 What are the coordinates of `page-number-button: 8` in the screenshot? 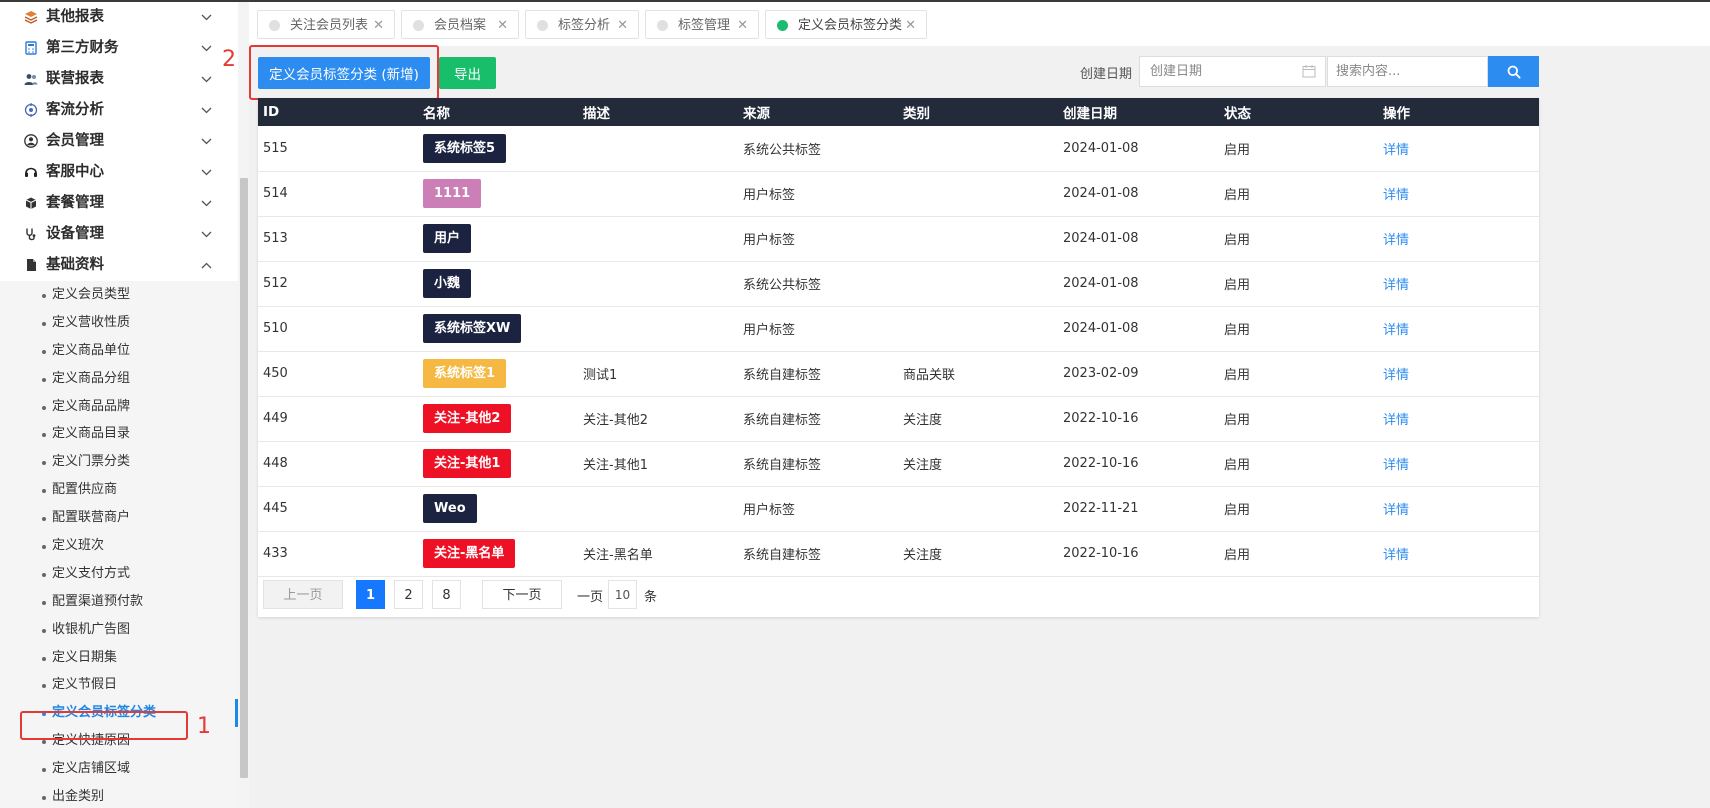 It's located at (446, 594).